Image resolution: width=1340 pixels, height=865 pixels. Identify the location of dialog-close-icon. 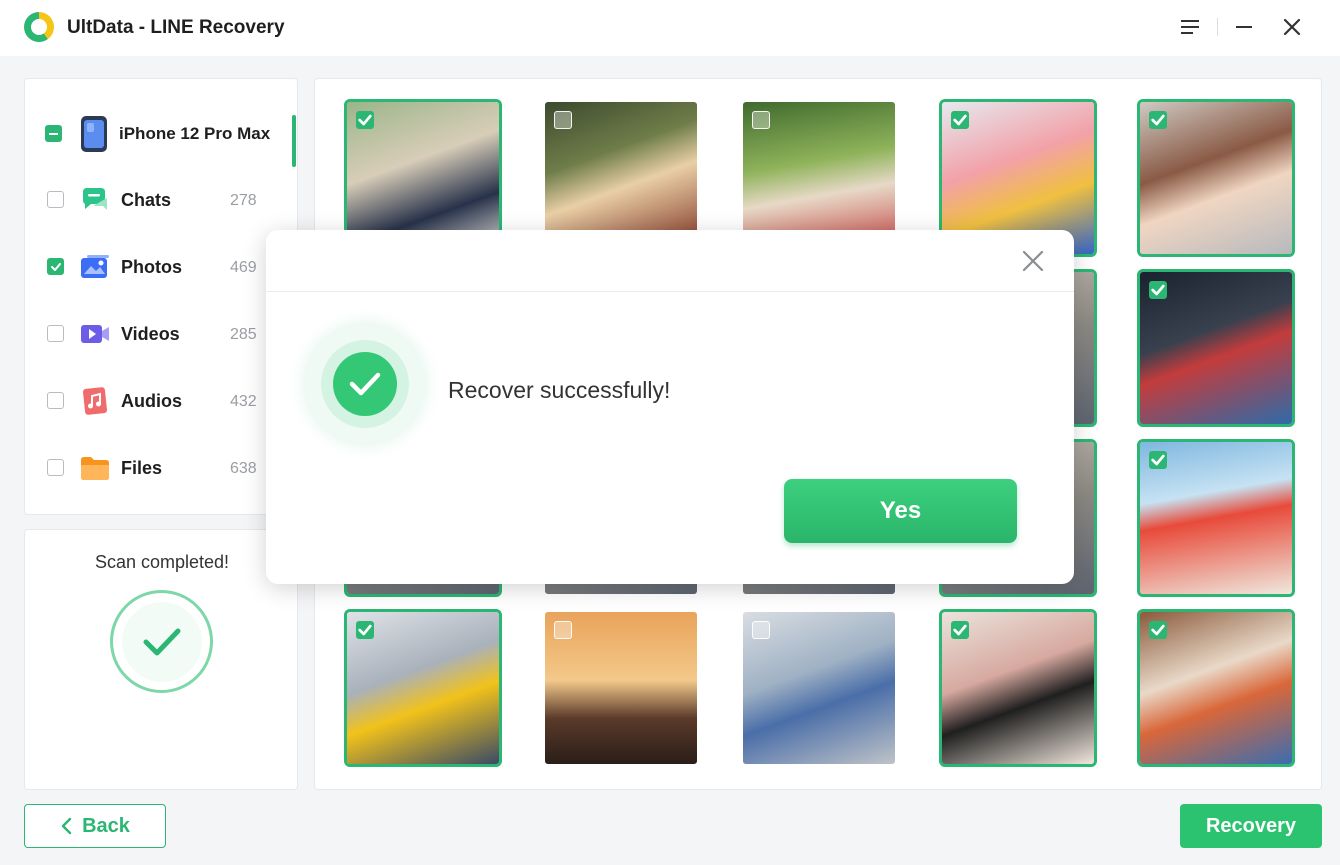
(1033, 261).